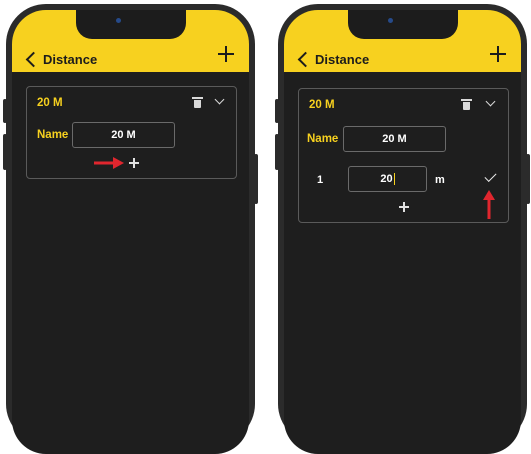 The image size is (531, 454). Describe the element at coordinates (490, 176) in the screenshot. I see `check-icon` at that location.